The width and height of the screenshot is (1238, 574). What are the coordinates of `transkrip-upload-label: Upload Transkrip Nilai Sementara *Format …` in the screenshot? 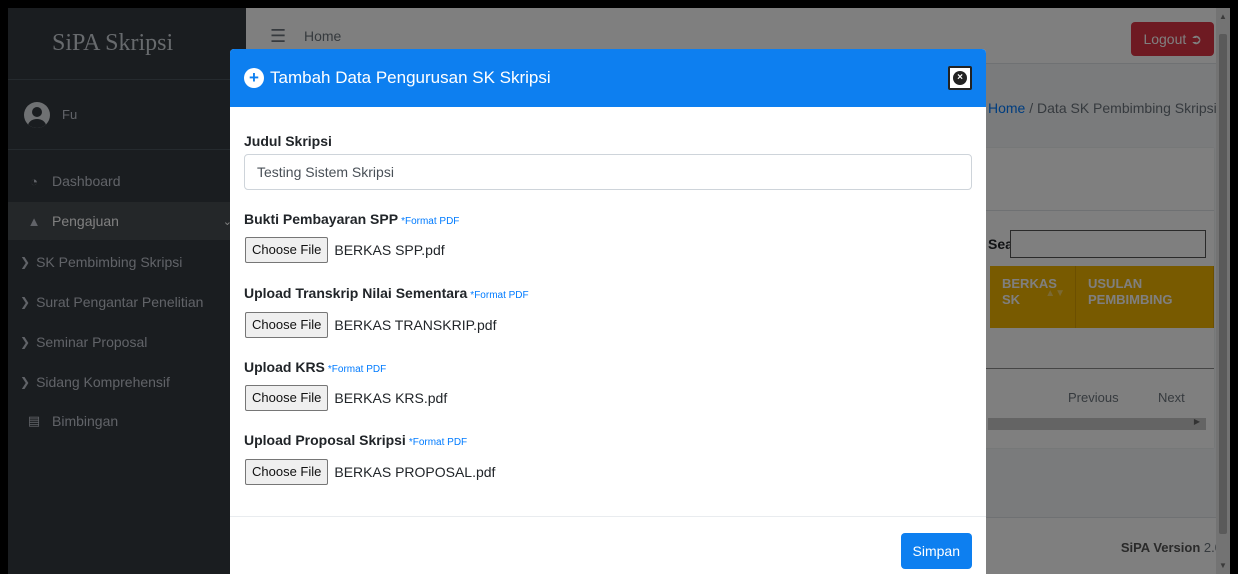 It's located at (386, 293).